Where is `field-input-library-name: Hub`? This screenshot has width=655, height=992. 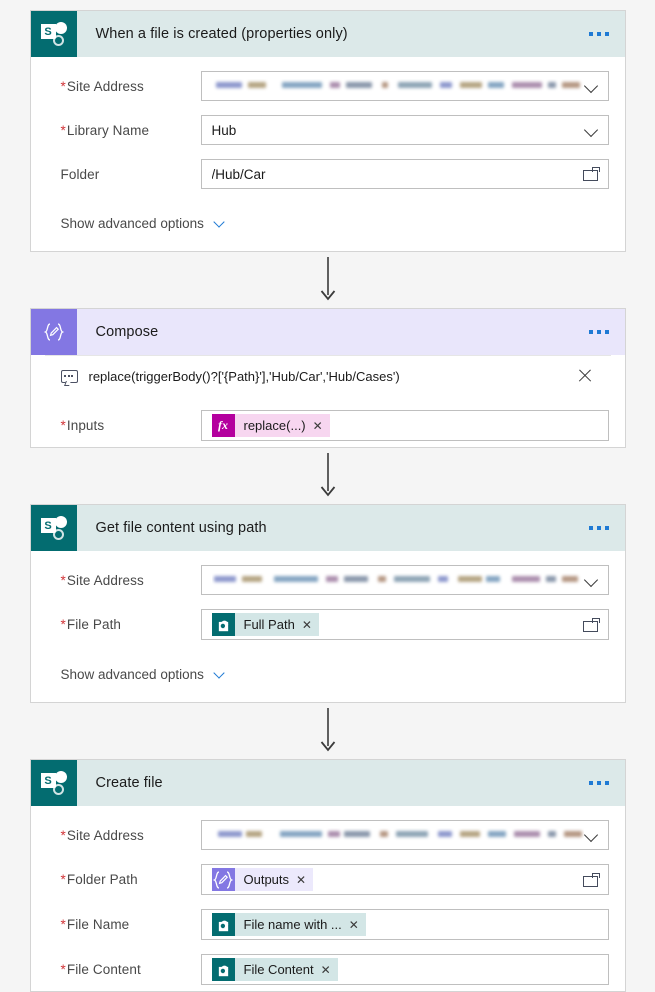
field-input-library-name: Hub is located at coordinates (404, 130).